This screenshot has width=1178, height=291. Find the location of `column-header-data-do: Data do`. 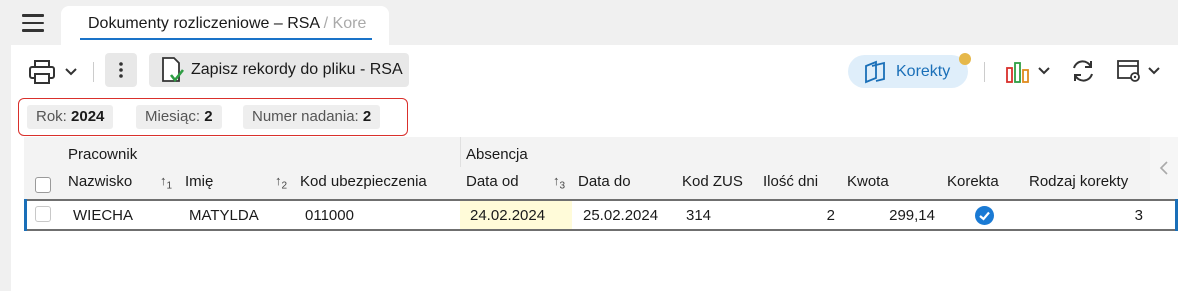

column-header-data-do: Data do is located at coordinates (604, 181).